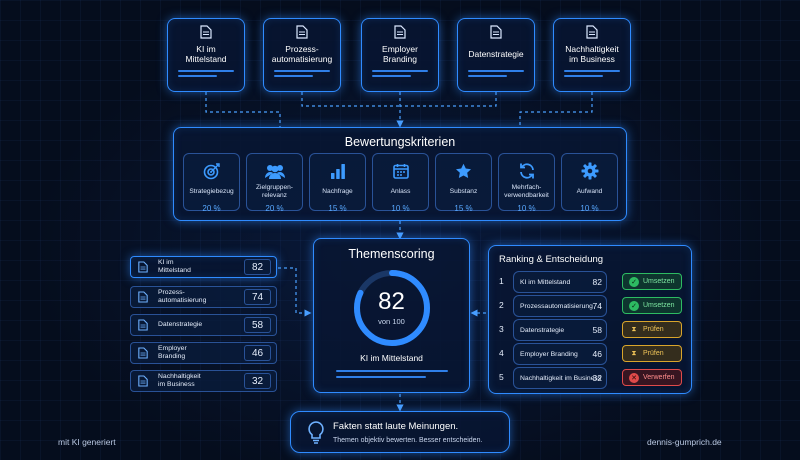 Image resolution: width=800 pixels, height=460 pixels. What do you see at coordinates (501, 305) in the screenshot?
I see `ranking-rank: 2` at bounding box center [501, 305].